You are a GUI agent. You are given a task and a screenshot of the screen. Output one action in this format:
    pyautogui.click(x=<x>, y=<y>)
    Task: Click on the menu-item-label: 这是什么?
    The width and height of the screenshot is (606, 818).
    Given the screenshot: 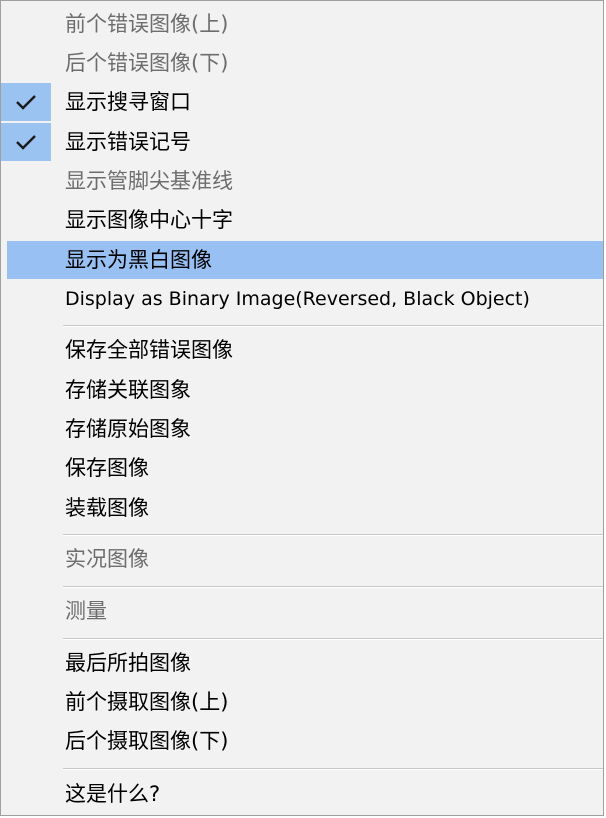 What is the action you would take?
    pyautogui.click(x=113, y=794)
    